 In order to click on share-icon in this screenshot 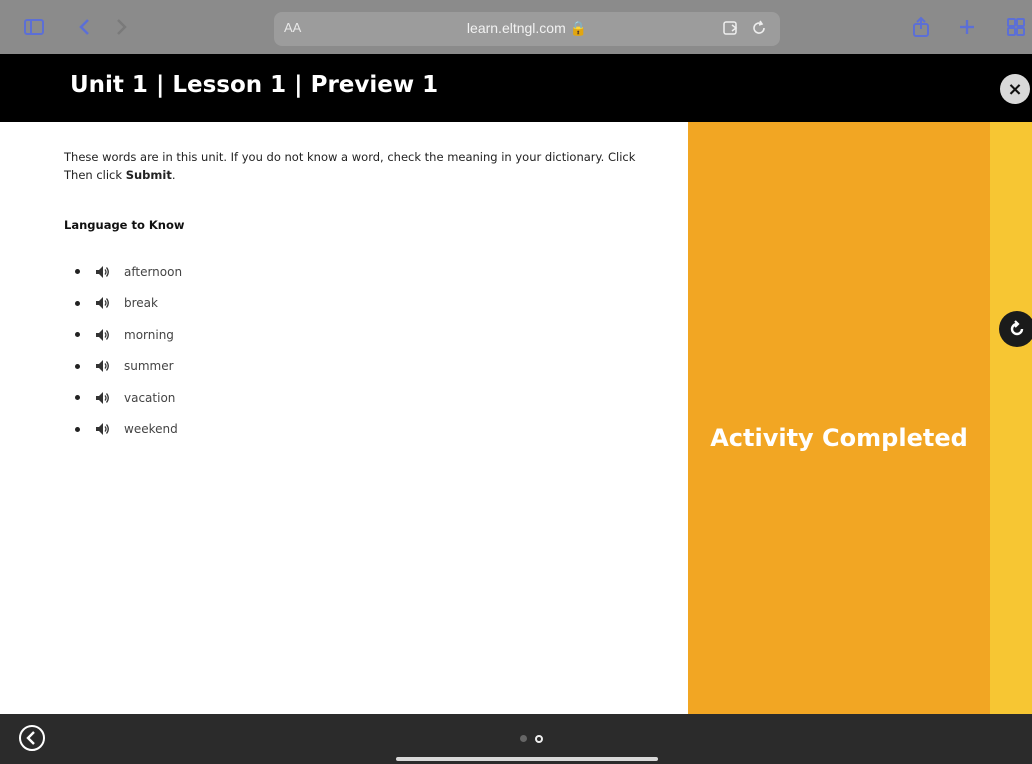, I will do `click(921, 27)`.